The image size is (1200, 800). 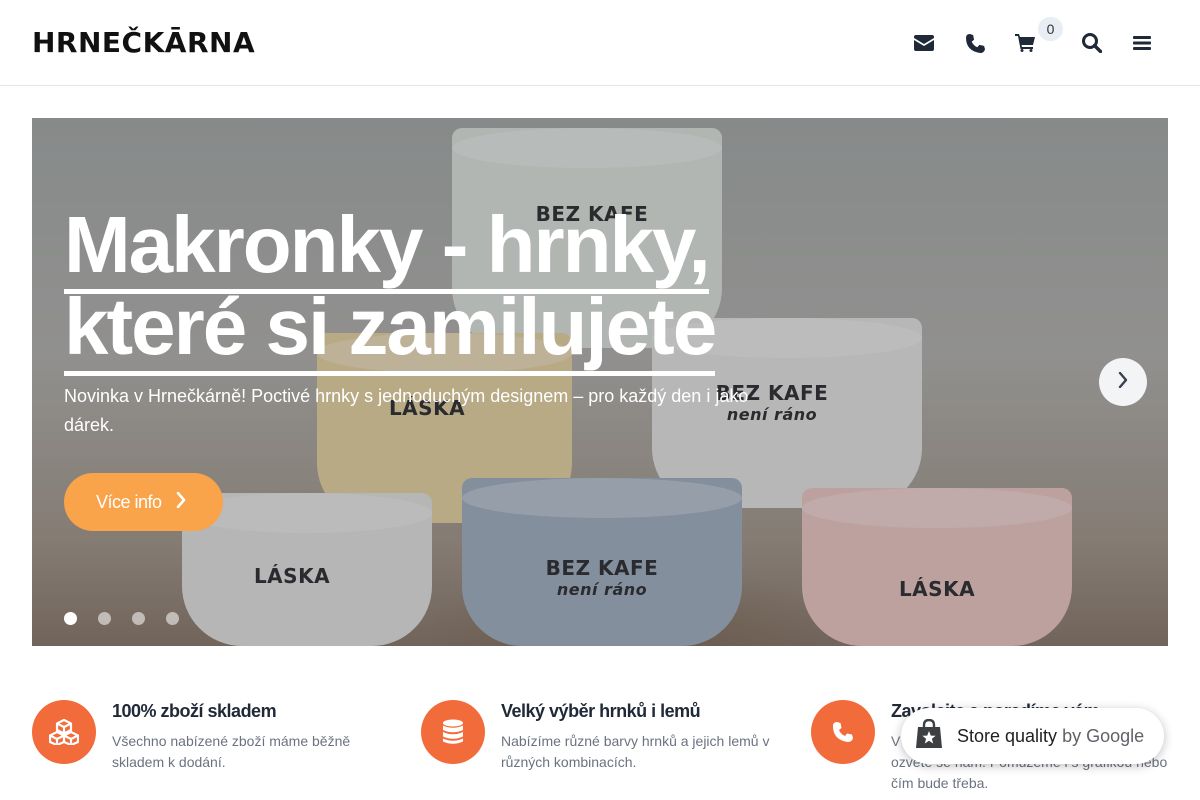 I want to click on feature-title: 100% zboží skladem, so click(x=194, y=711).